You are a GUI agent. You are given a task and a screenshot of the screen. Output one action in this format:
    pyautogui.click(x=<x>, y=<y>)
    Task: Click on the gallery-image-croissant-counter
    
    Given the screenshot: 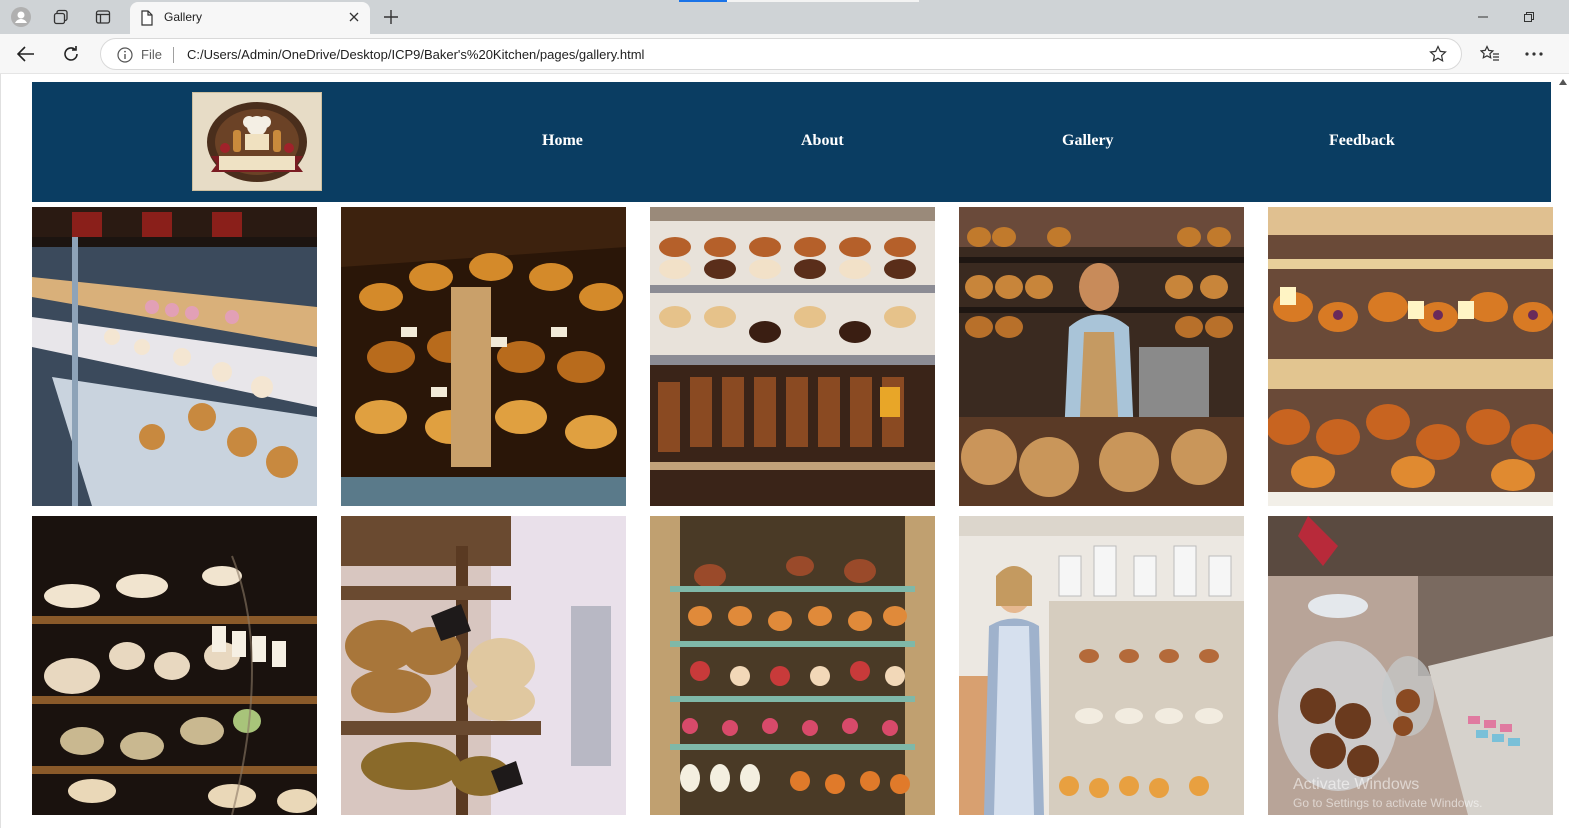 What is the action you would take?
    pyautogui.click(x=483, y=356)
    